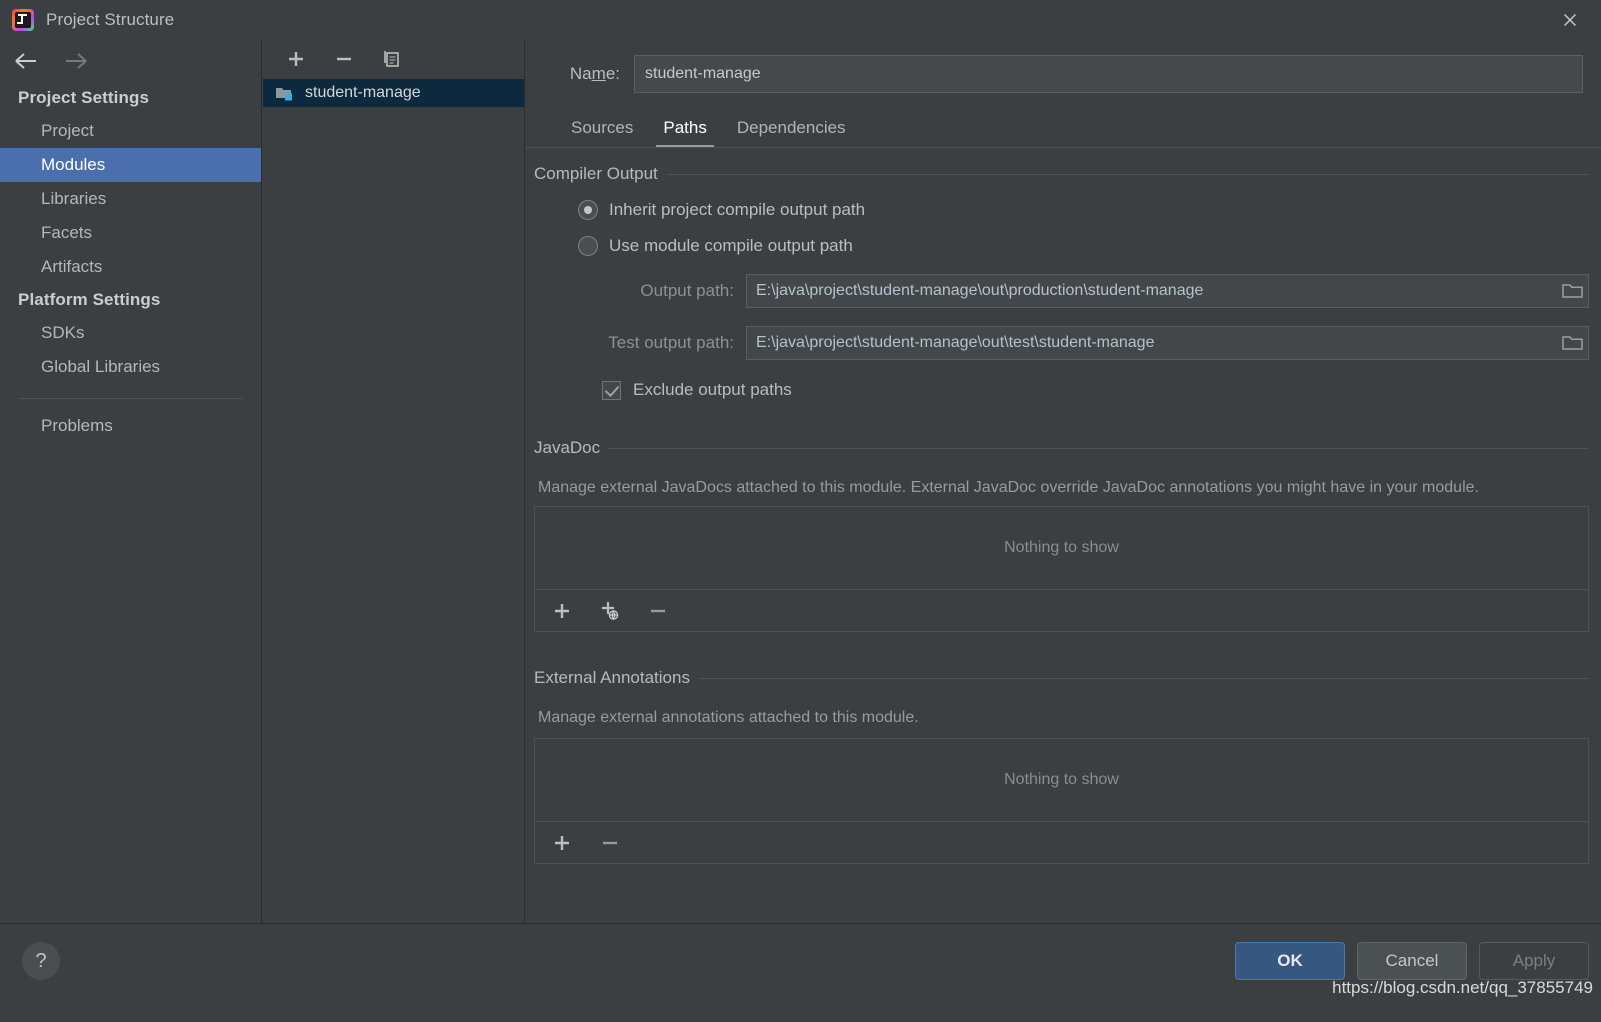 Image resolution: width=1601 pixels, height=1022 pixels. What do you see at coordinates (567, 447) in the screenshot?
I see `javadoc-title: JavaDoc` at bounding box center [567, 447].